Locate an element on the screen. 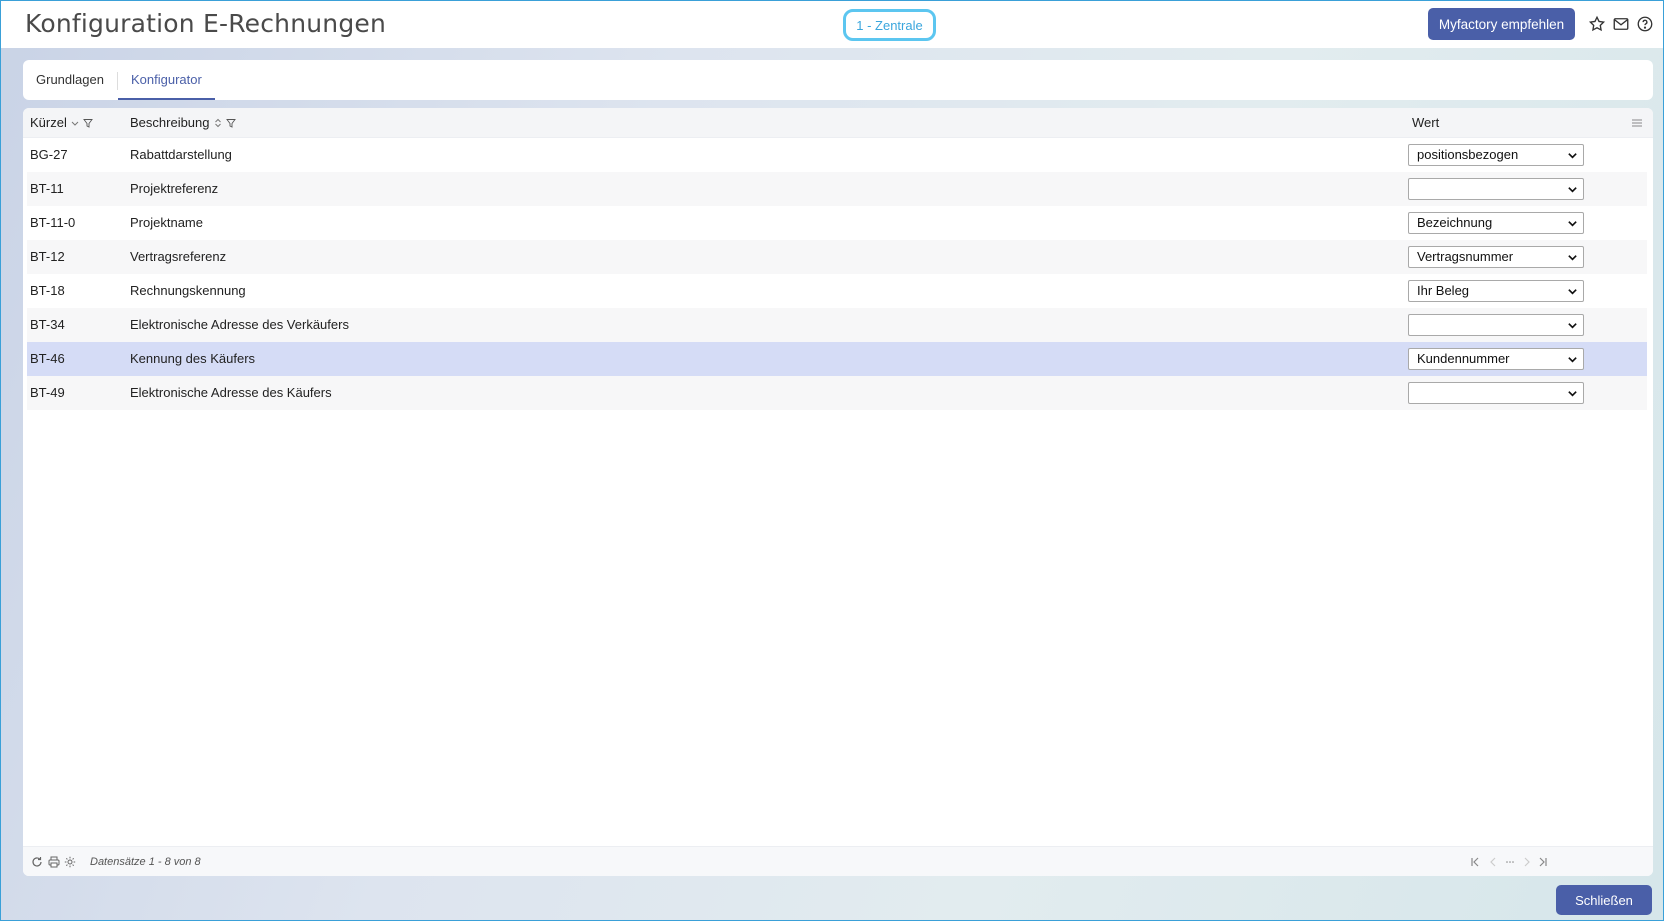 The width and height of the screenshot is (1664, 921). column-label-code: Kürzel is located at coordinates (48, 122).